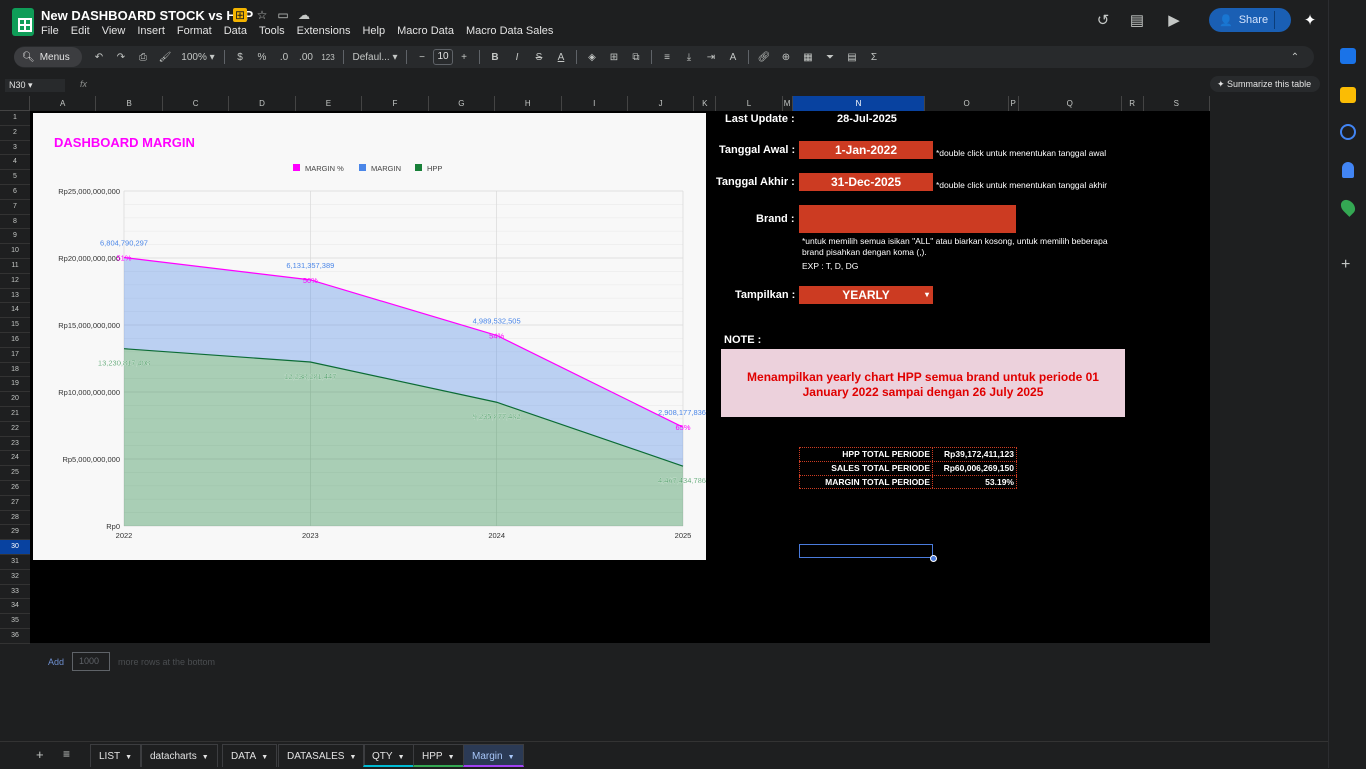 Image resolution: width=1366 pixels, height=769 pixels. I want to click on column-header-h: H, so click(528, 103).